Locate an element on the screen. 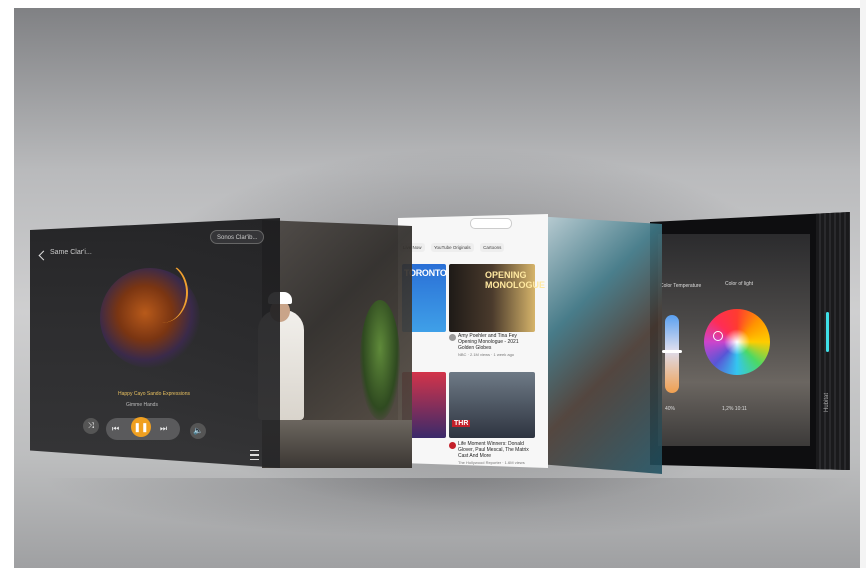  color-picker-handle is located at coordinates (718, 336).